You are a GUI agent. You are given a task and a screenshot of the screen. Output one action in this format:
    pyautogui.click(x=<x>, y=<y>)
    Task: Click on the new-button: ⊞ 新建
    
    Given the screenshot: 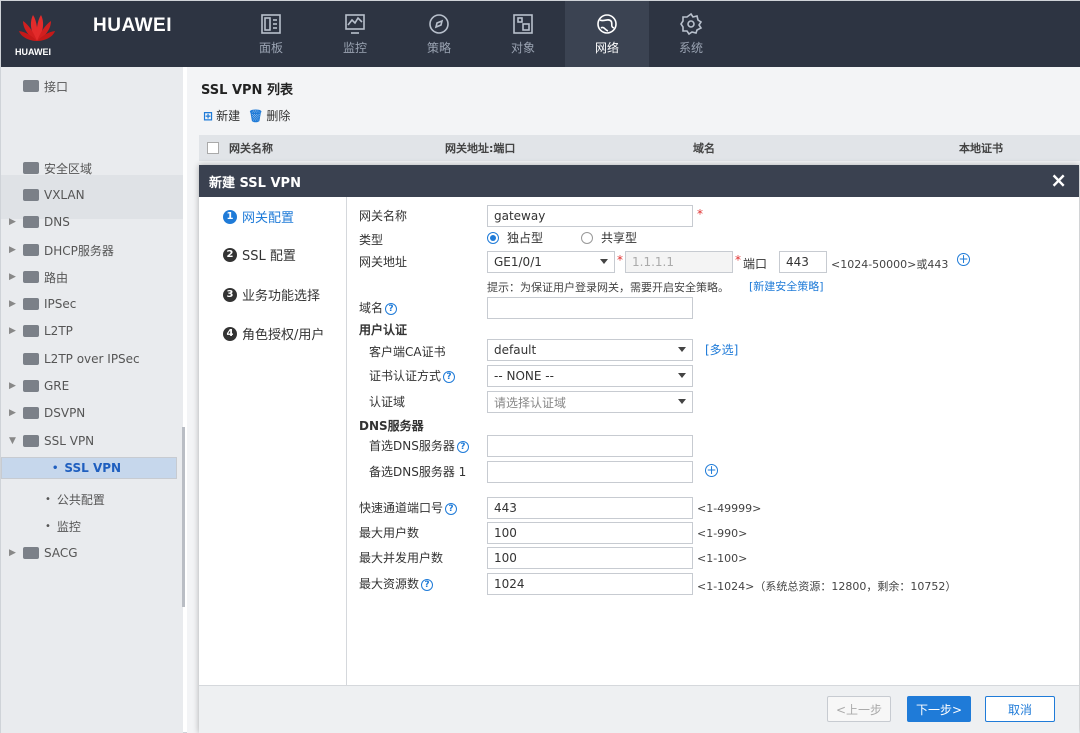 What is the action you would take?
    pyautogui.click(x=221, y=115)
    